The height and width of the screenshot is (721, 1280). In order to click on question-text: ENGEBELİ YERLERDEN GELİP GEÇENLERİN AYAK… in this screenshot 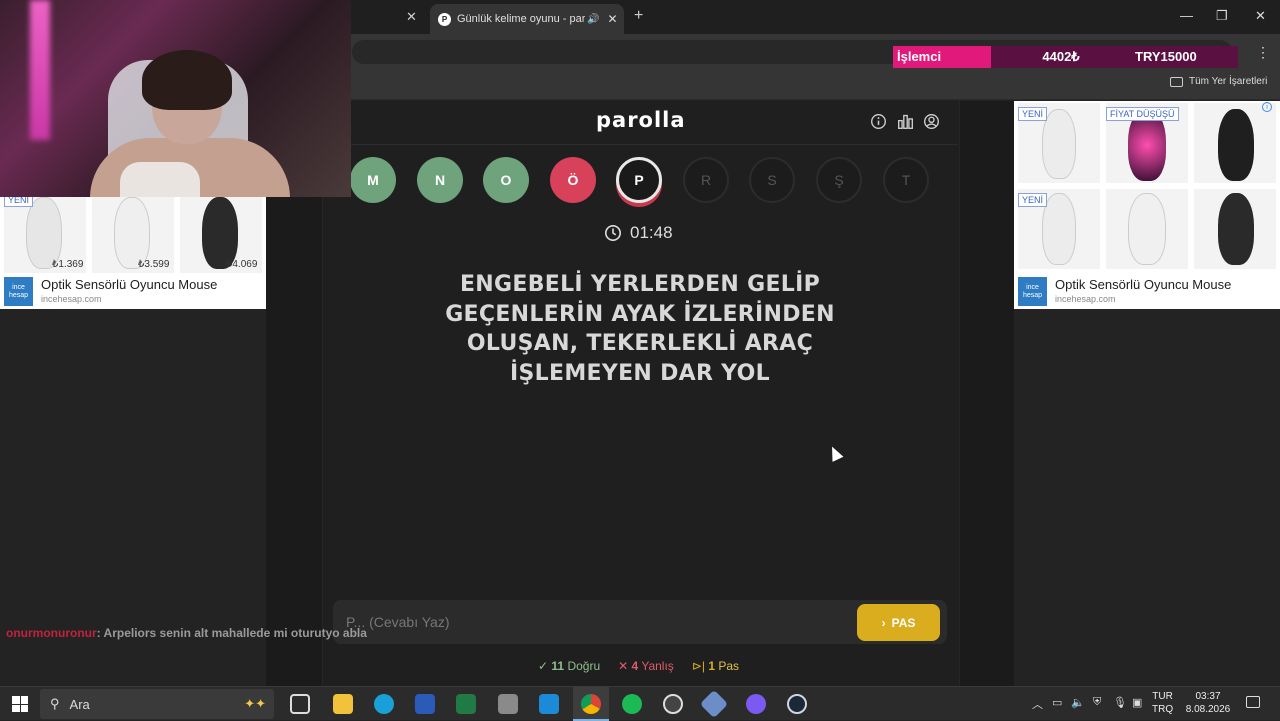, I will do `click(640, 329)`.